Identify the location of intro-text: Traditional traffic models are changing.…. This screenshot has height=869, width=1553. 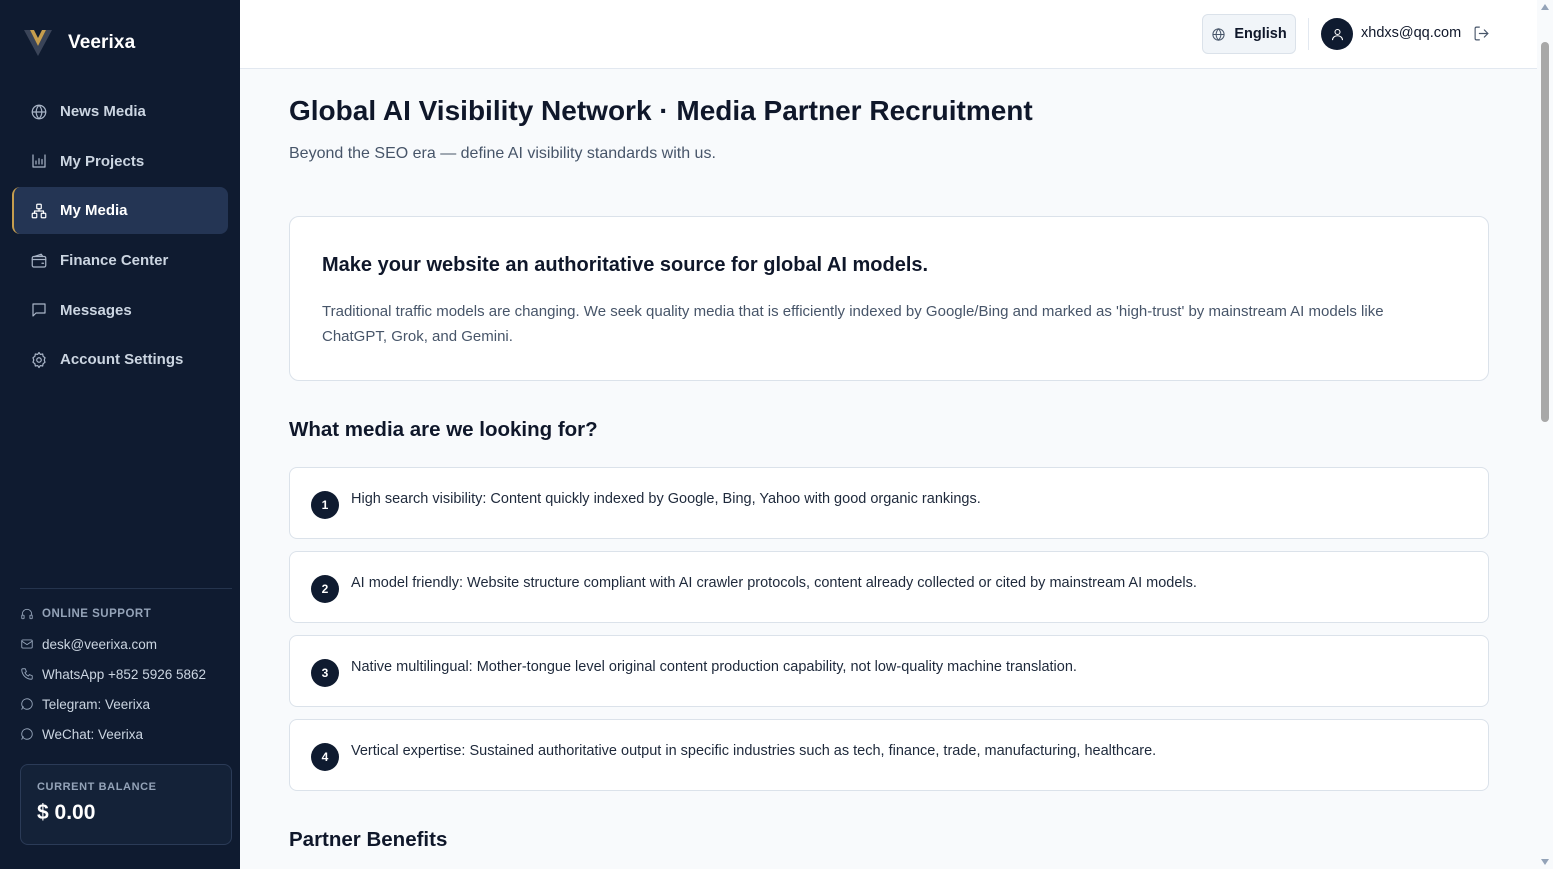
(853, 324).